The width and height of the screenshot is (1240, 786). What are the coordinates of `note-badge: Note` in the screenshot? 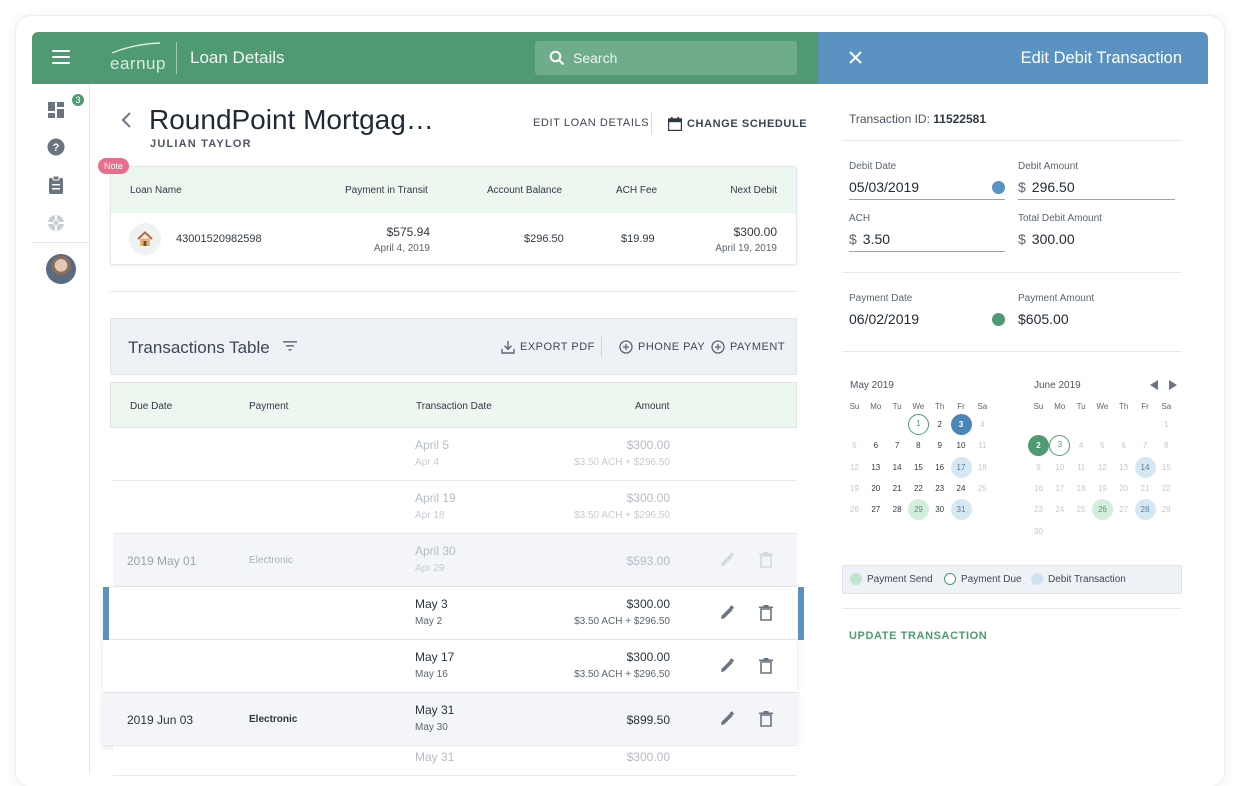 It's located at (114, 166).